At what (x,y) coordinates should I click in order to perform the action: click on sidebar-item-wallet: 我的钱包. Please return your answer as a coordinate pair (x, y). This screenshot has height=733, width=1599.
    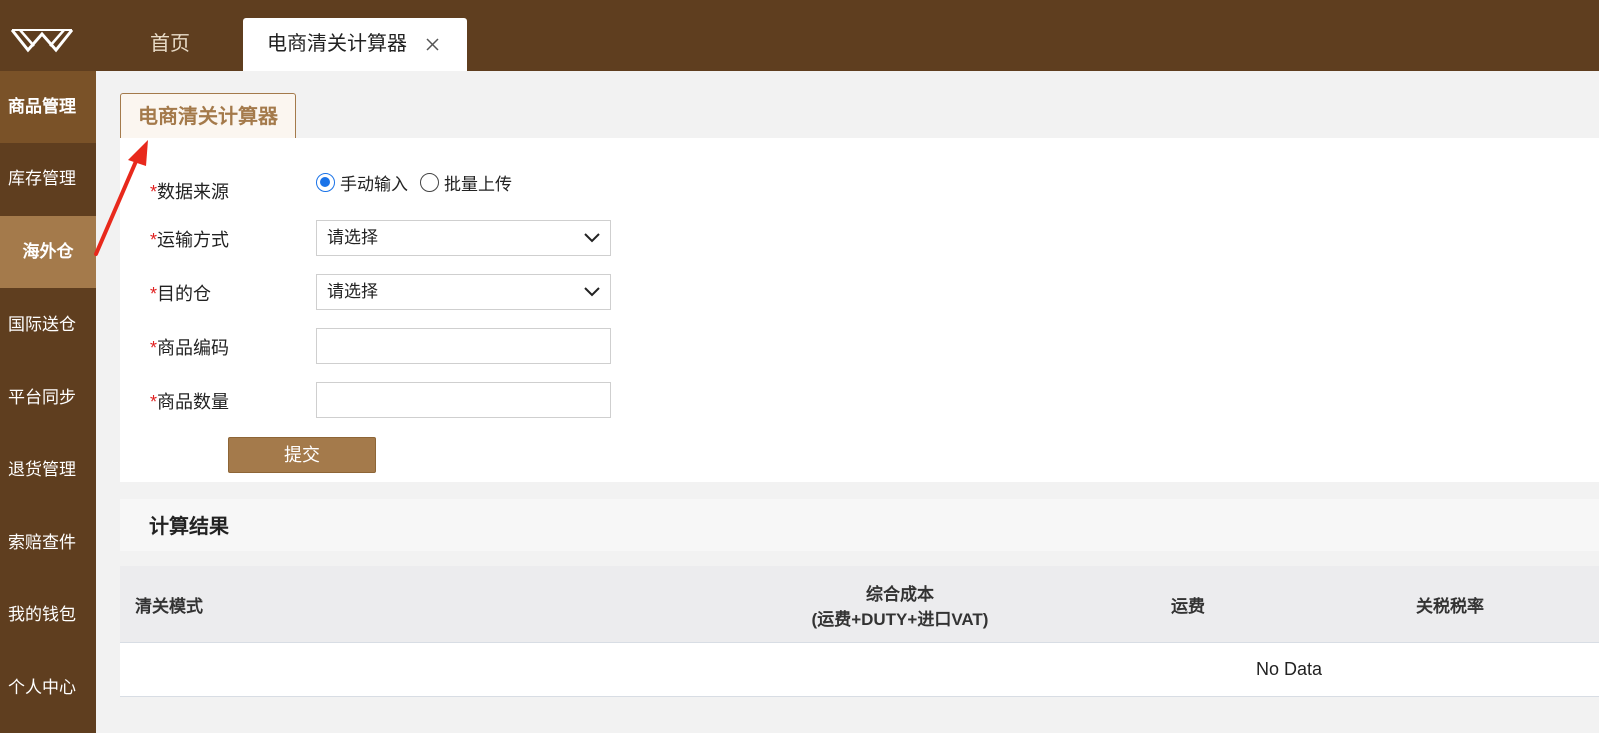
    Looking at the image, I should click on (48, 615).